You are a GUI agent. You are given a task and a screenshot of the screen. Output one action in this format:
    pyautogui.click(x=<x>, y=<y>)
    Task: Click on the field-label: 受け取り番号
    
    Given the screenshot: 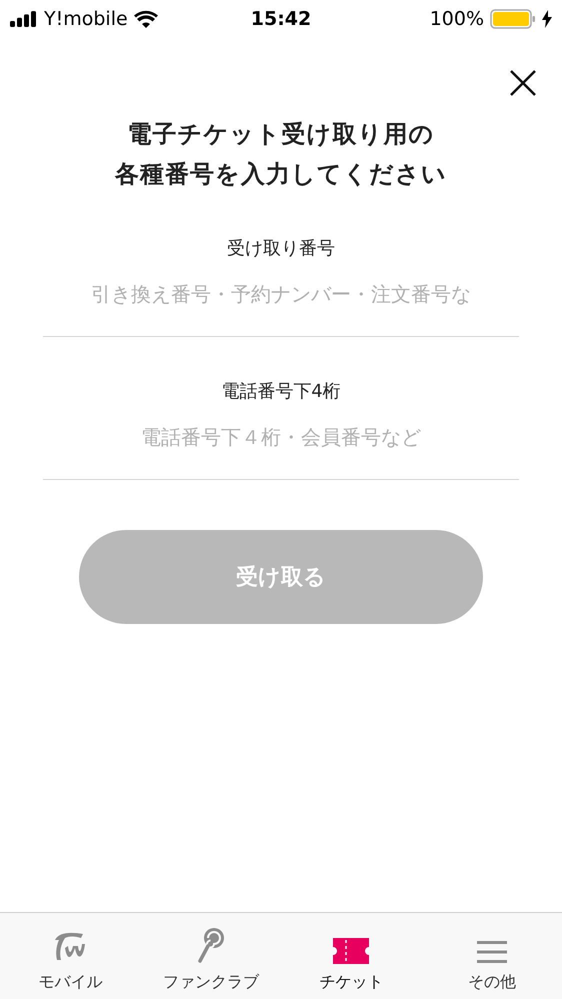 What is the action you would take?
    pyautogui.click(x=281, y=248)
    